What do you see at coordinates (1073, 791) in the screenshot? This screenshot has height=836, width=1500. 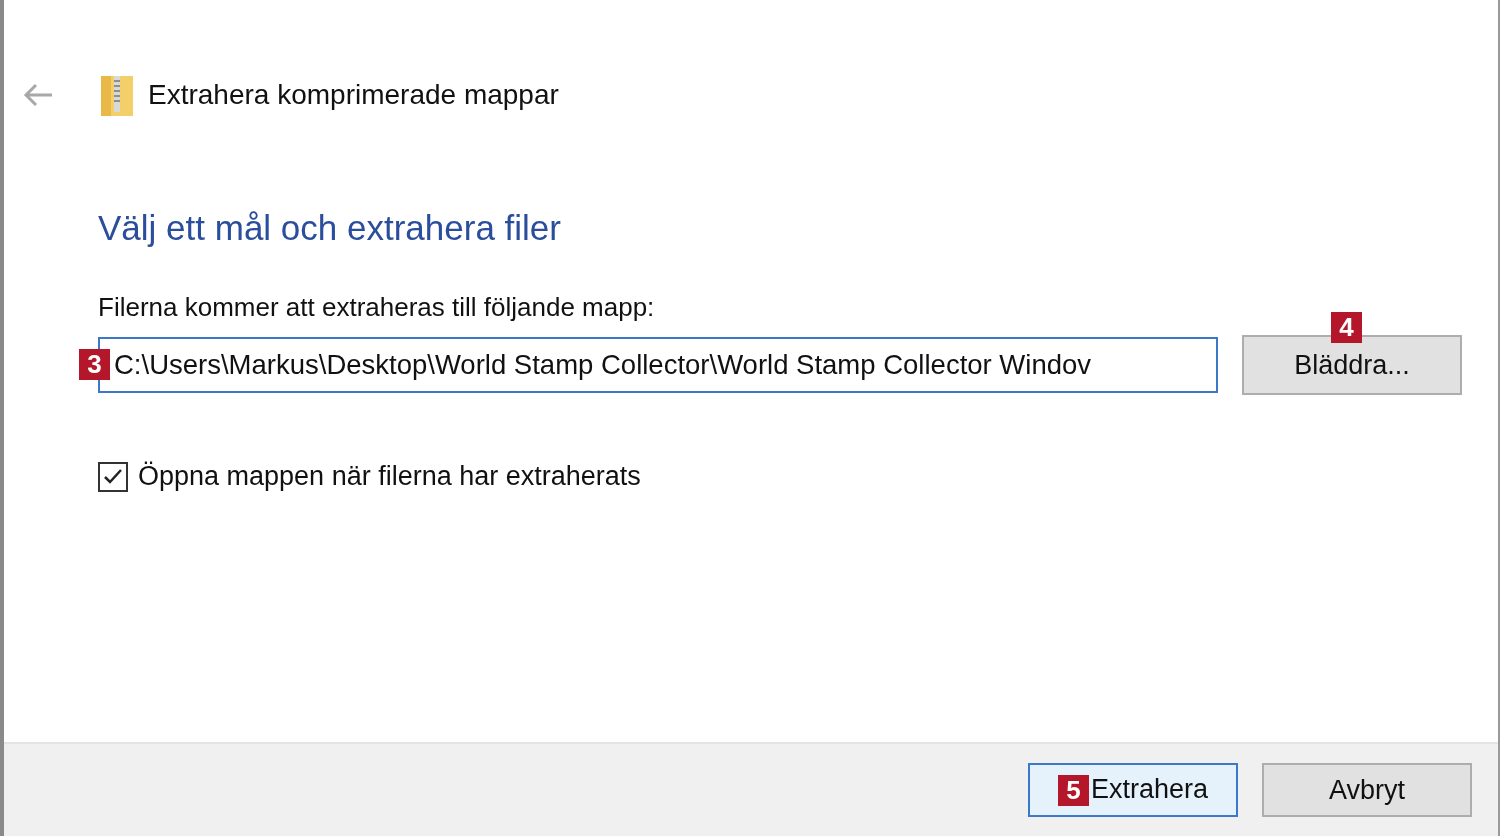 I see `step-badge: 5` at bounding box center [1073, 791].